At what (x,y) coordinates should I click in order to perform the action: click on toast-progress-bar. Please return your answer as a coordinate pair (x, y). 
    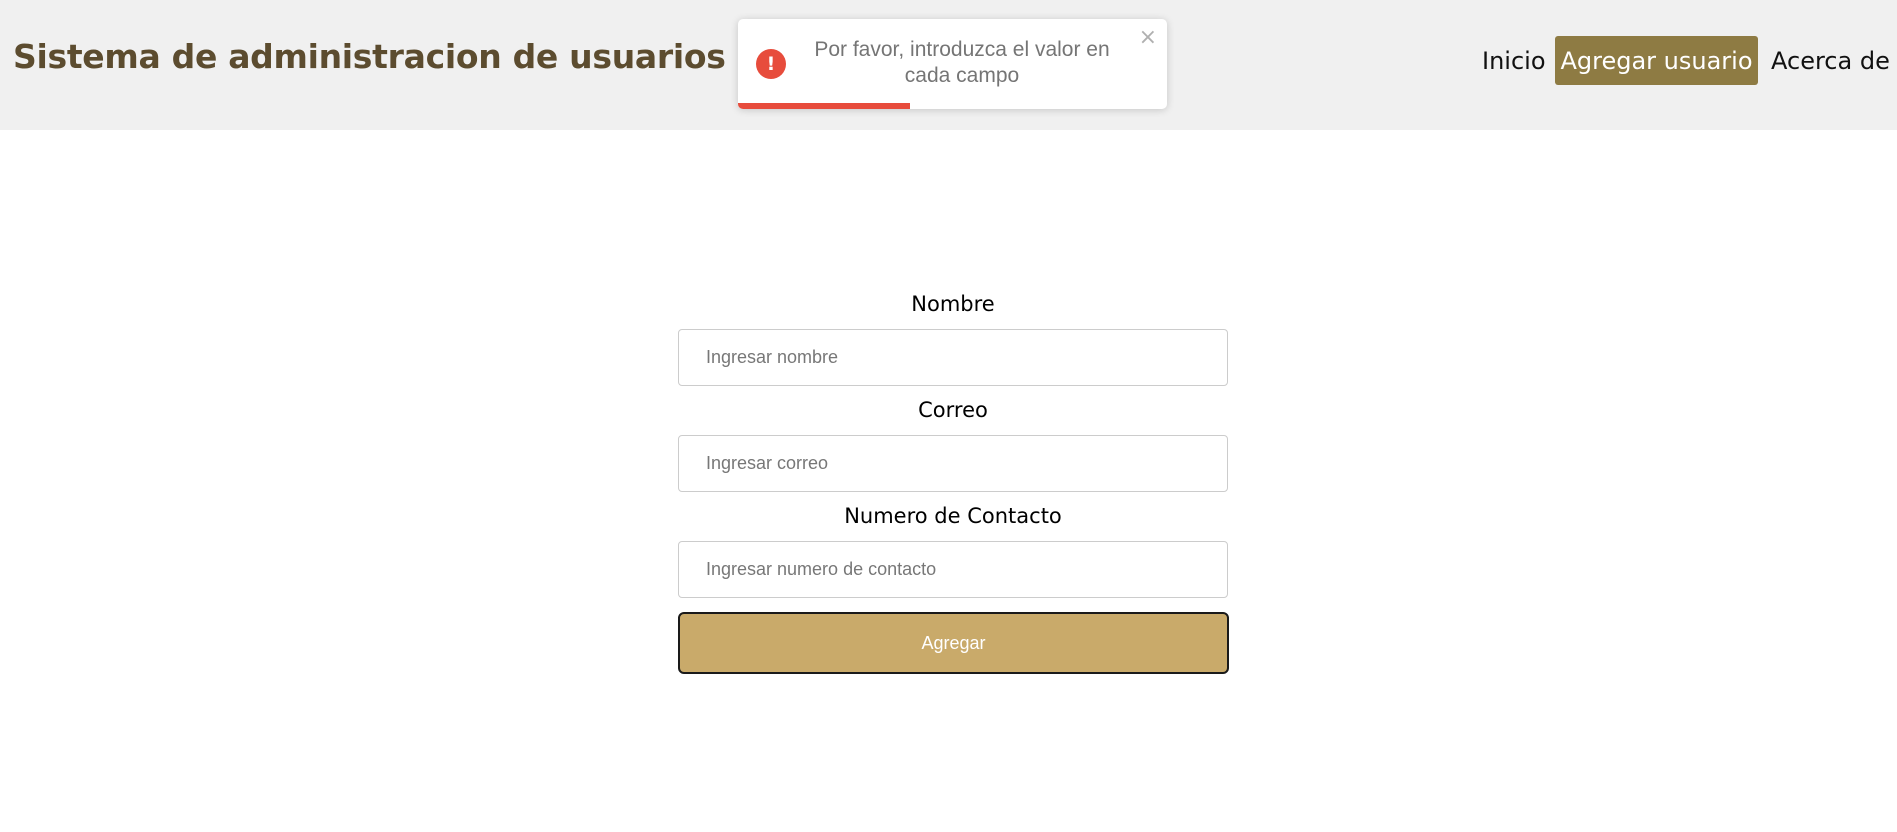
    Looking at the image, I should click on (824, 106).